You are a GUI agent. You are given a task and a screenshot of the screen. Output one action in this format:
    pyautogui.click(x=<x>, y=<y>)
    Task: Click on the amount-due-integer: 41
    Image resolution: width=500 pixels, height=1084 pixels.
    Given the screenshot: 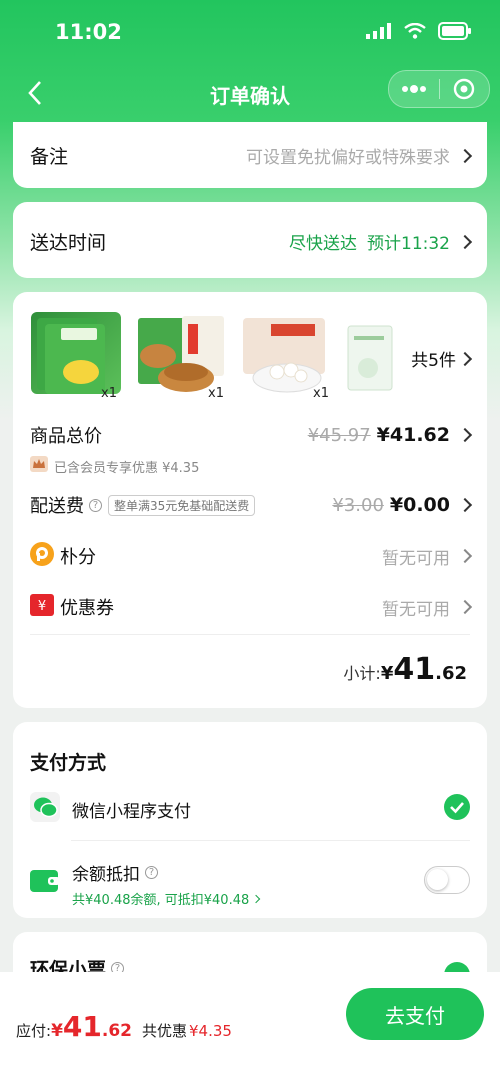 What is the action you would take?
    pyautogui.click(x=82, y=1026)
    